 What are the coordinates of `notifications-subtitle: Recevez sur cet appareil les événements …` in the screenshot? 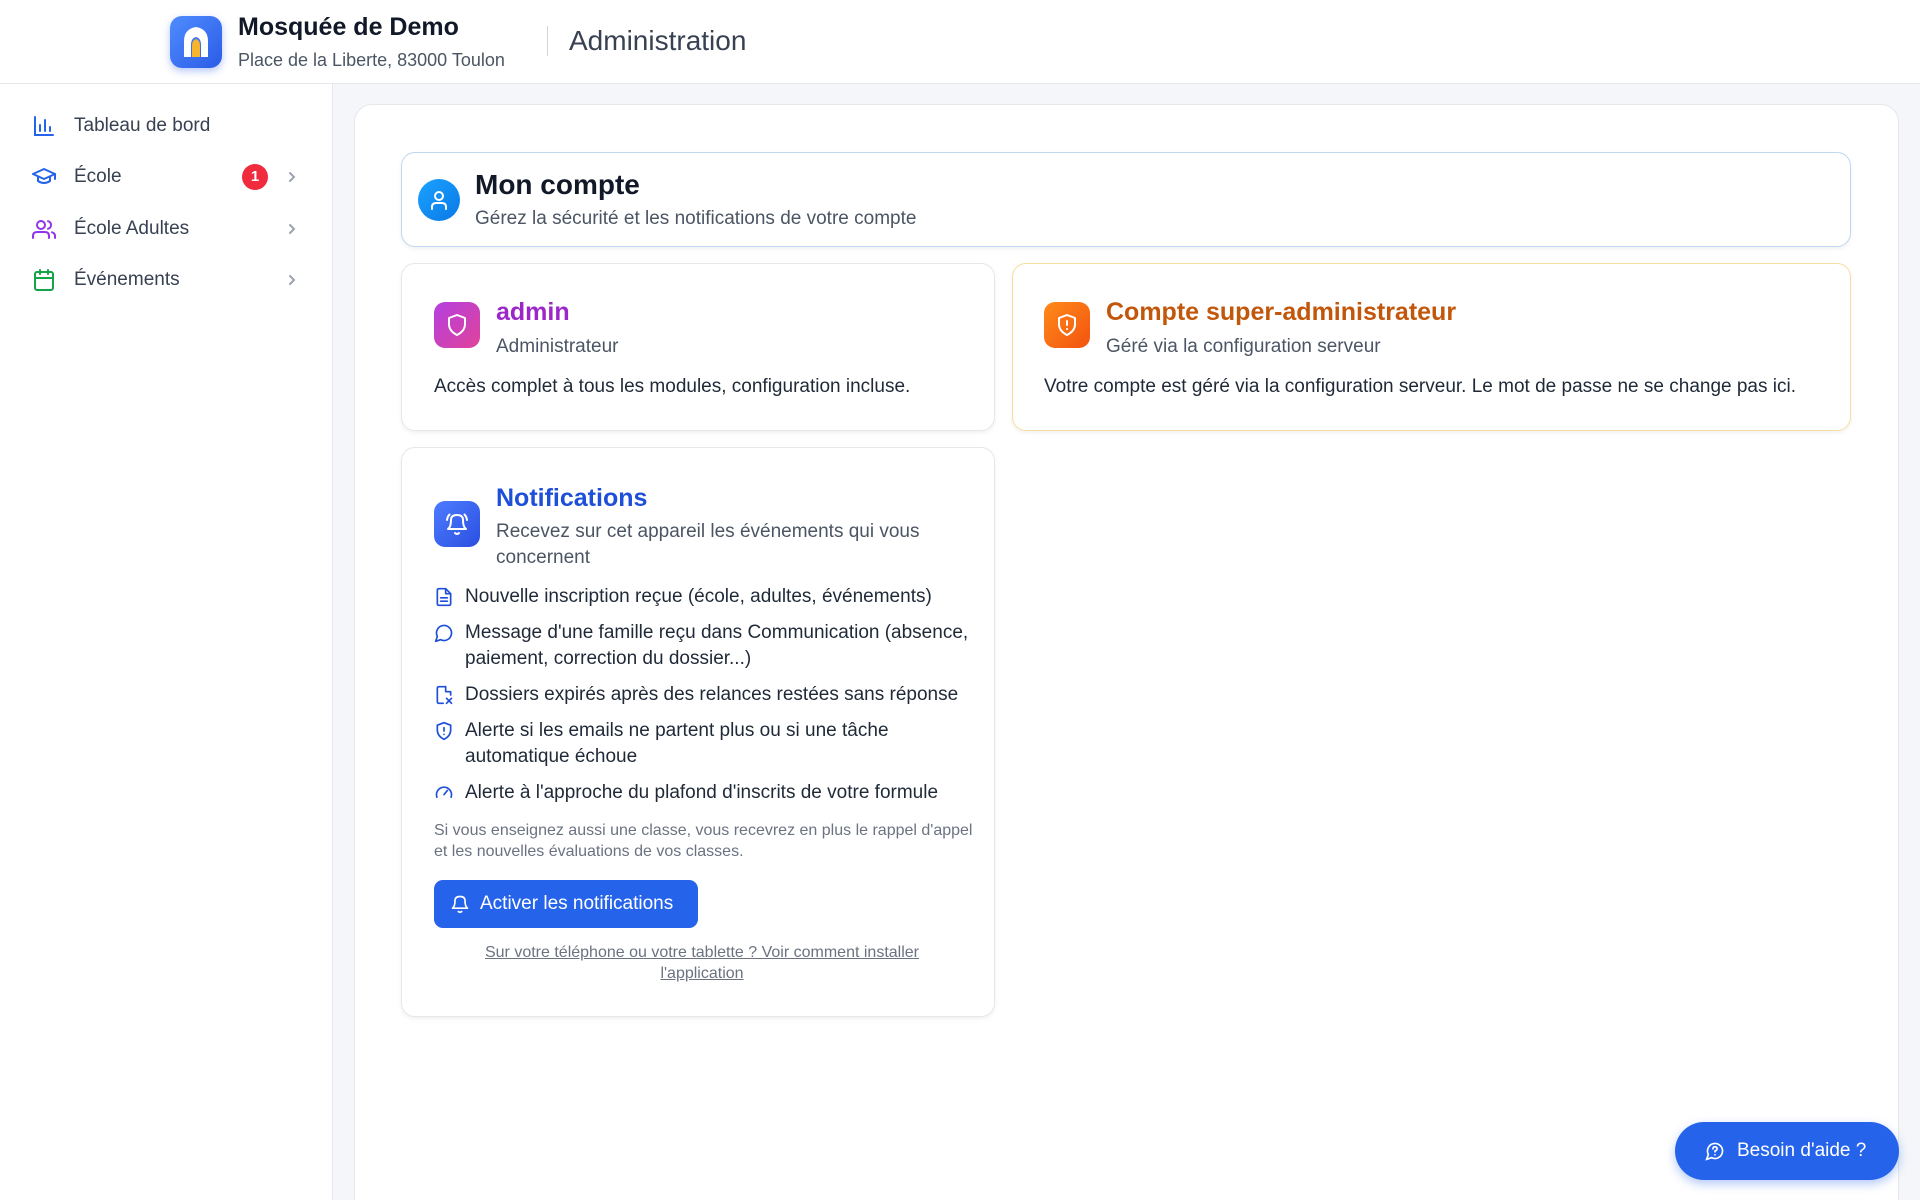 It's located at (708, 544).